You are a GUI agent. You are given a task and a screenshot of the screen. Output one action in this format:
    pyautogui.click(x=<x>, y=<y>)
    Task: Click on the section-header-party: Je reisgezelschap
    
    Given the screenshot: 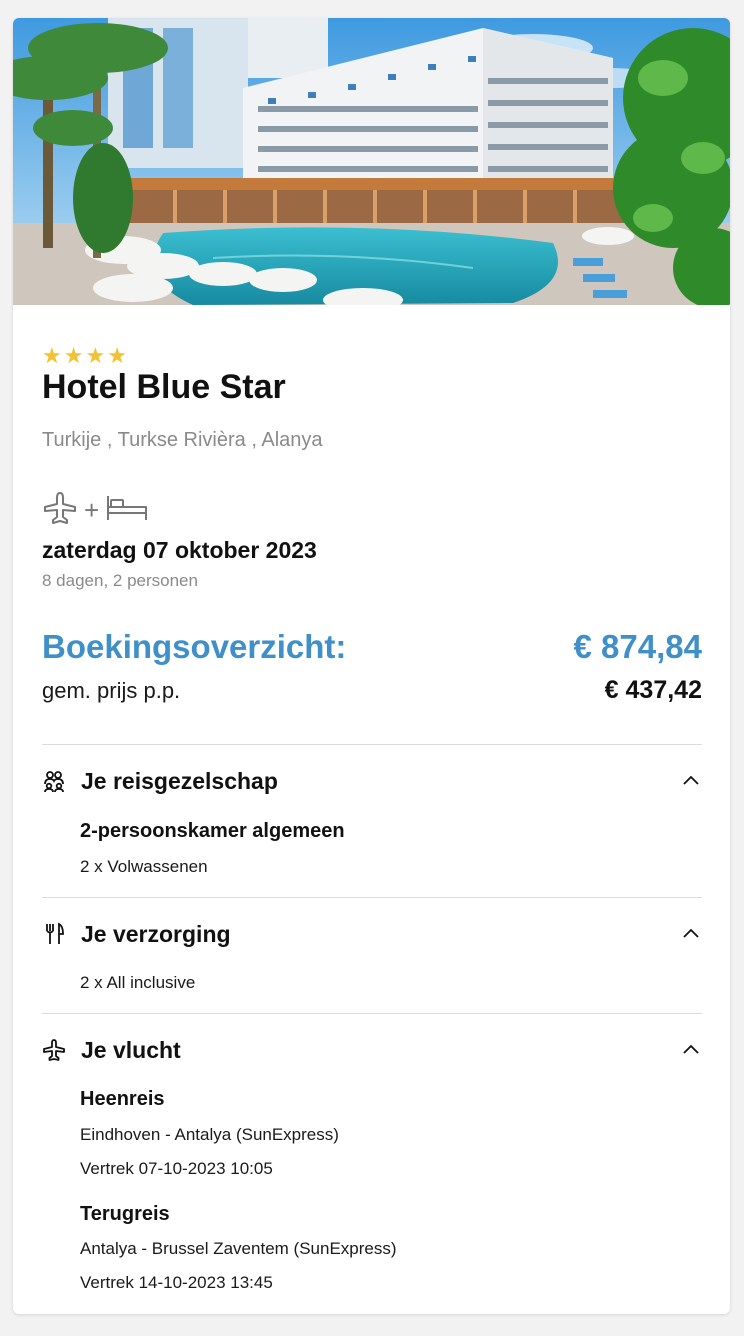 What is the action you would take?
    pyautogui.click(x=372, y=781)
    